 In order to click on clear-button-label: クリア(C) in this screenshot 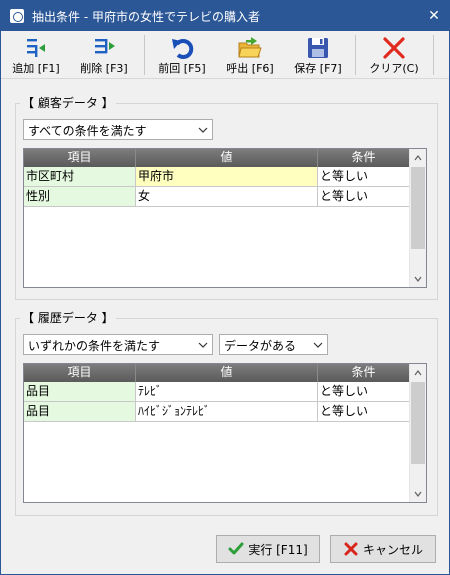, I will do `click(394, 68)`.